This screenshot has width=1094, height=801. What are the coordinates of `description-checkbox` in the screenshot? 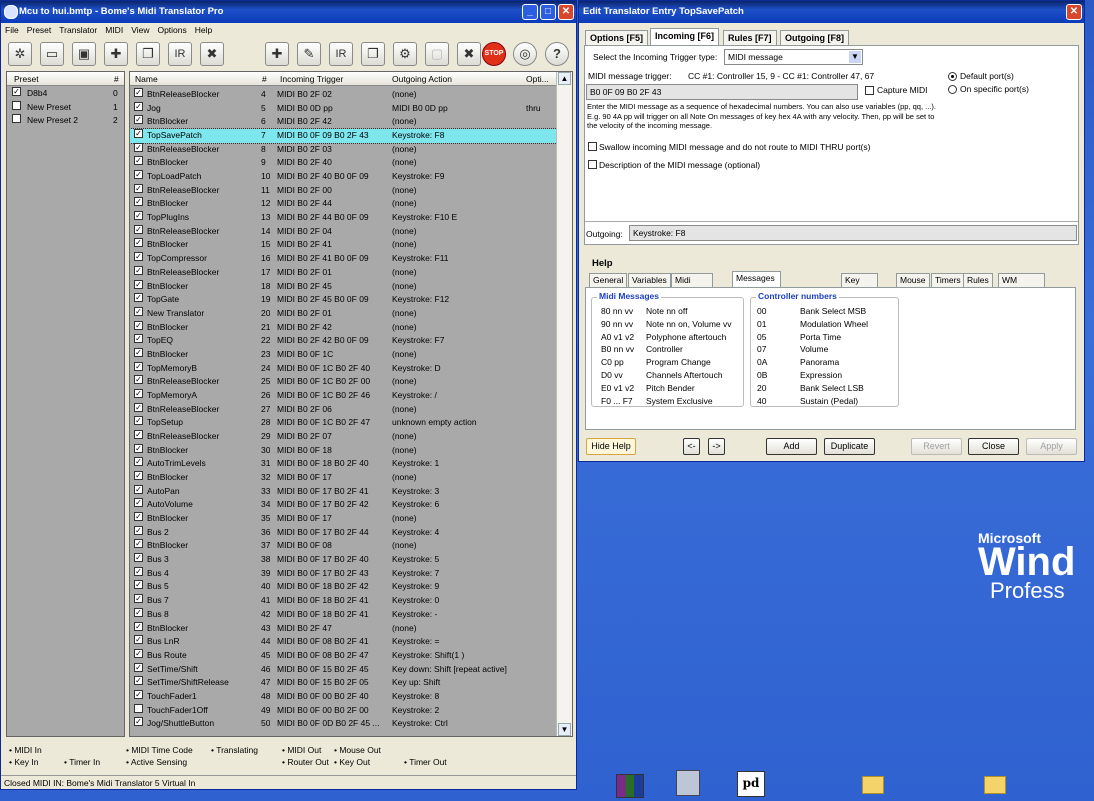 It's located at (592, 164).